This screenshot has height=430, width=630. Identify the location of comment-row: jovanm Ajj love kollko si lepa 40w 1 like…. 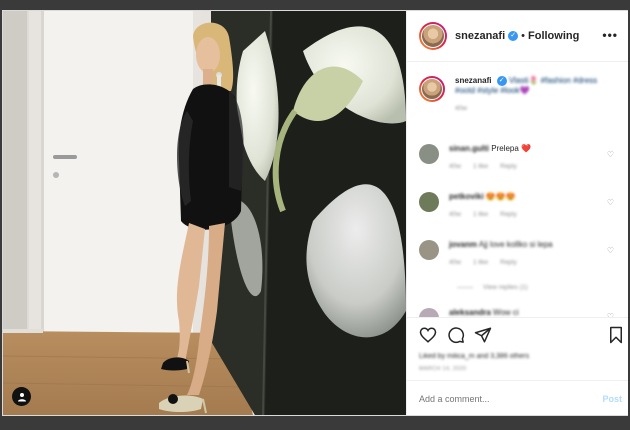
(519, 254).